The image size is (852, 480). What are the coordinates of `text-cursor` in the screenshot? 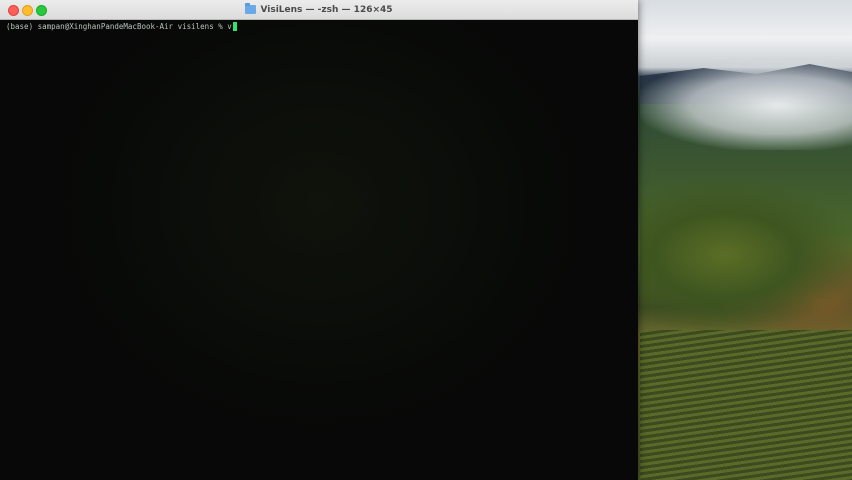 It's located at (234, 26).